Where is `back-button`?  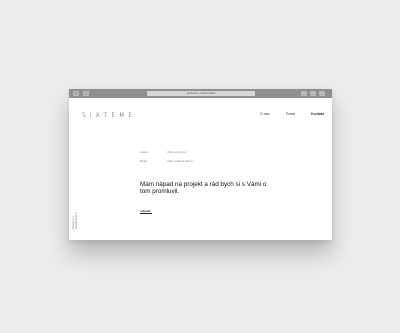 back-button is located at coordinates (76, 93).